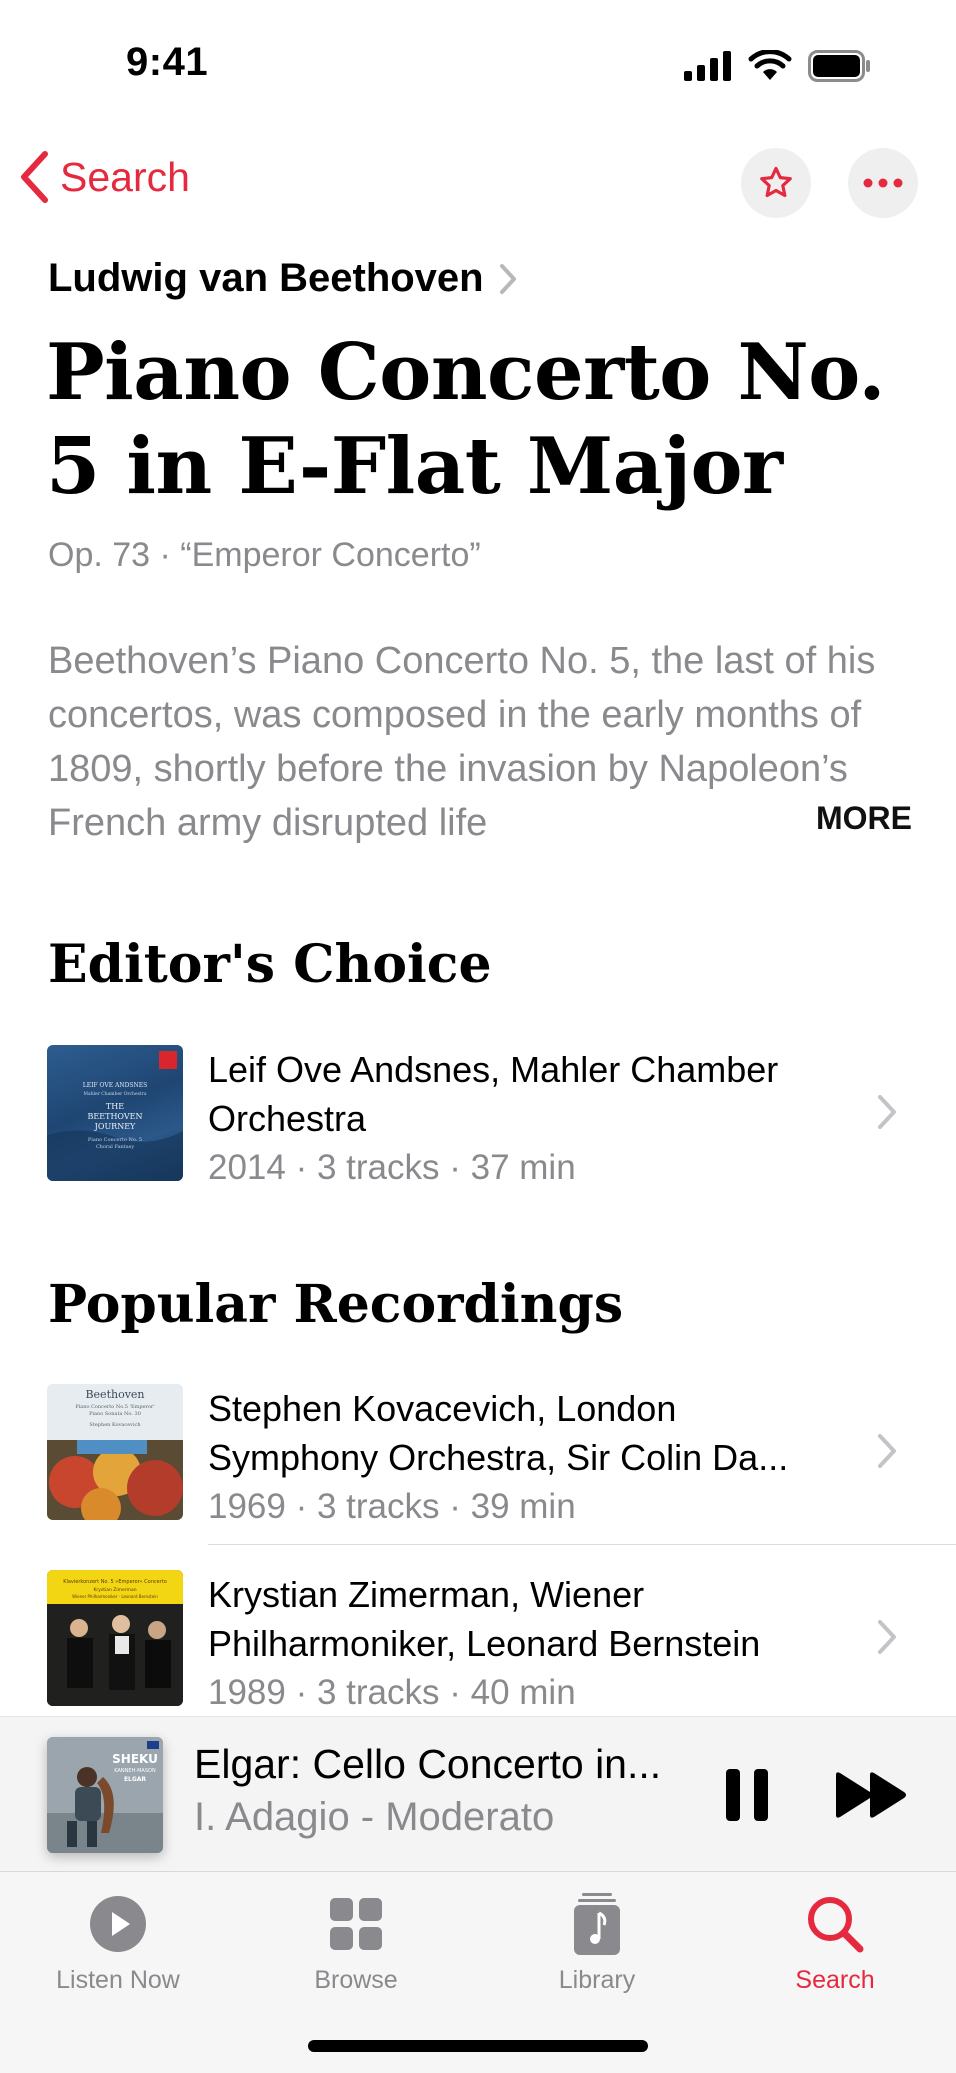  Describe the element at coordinates (747, 1795) in the screenshot. I see `pause-icon` at that location.